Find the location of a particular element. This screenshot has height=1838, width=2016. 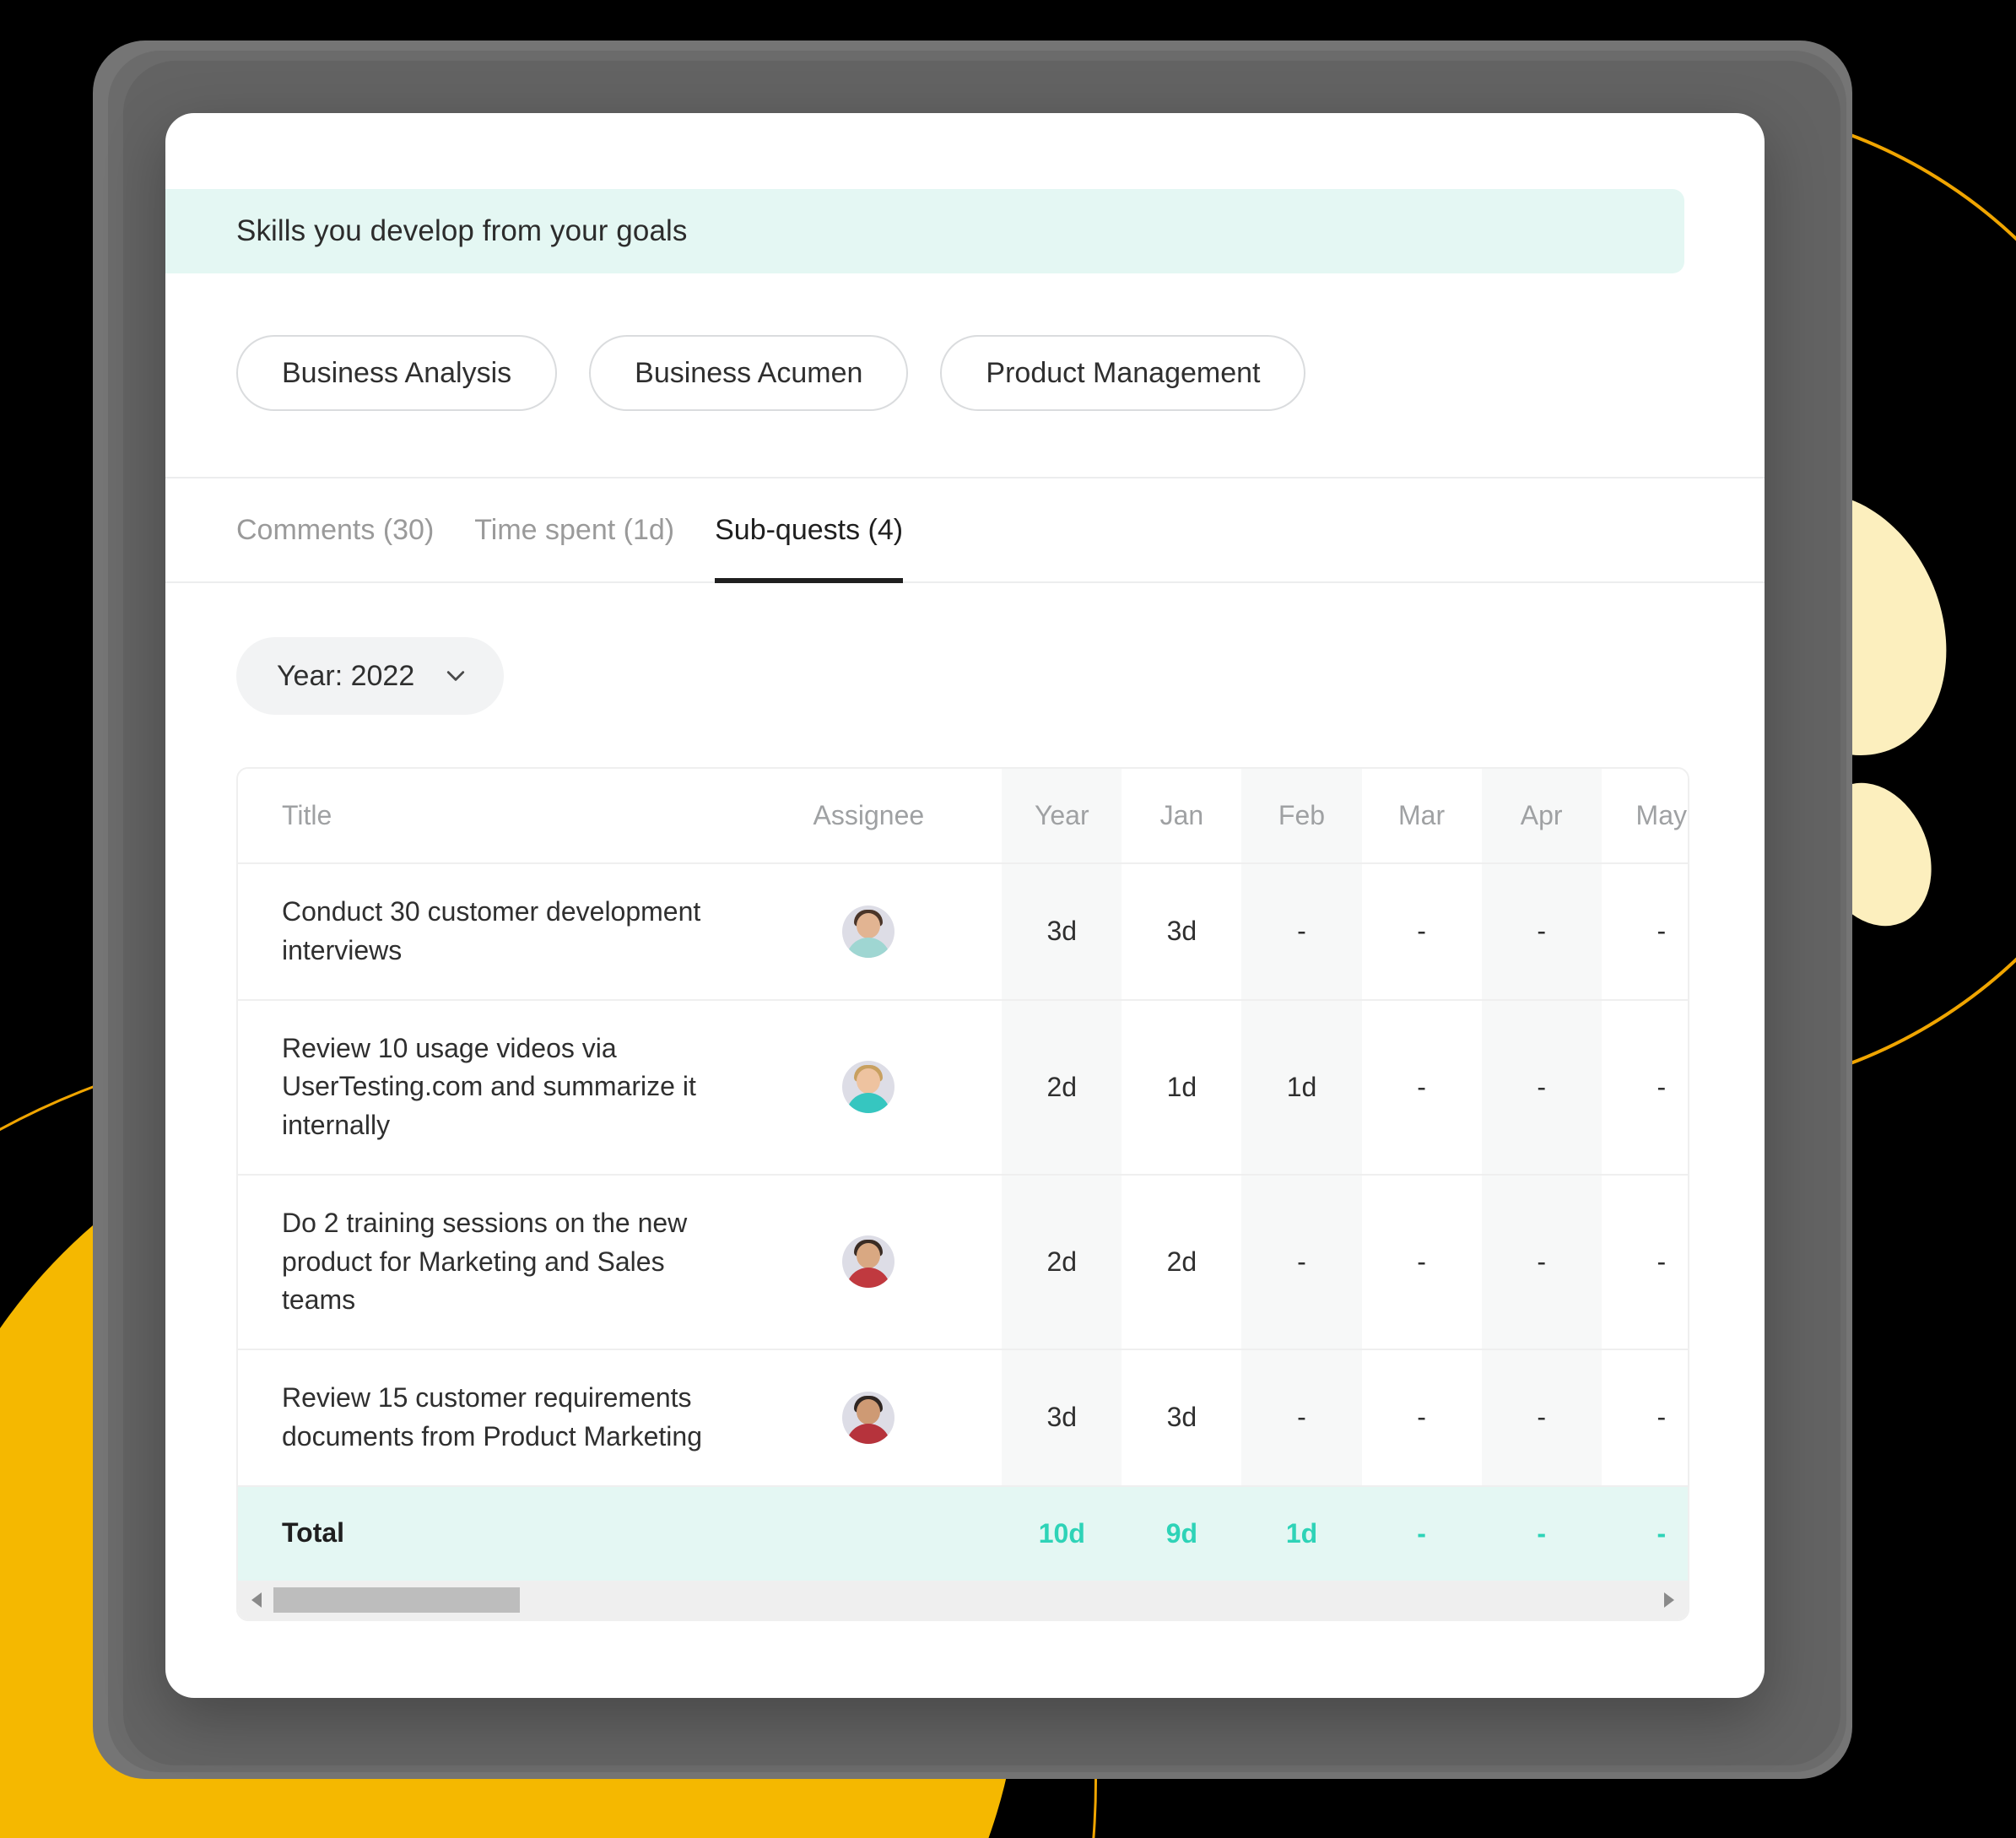

column-header-may: May is located at coordinates (1644, 816).